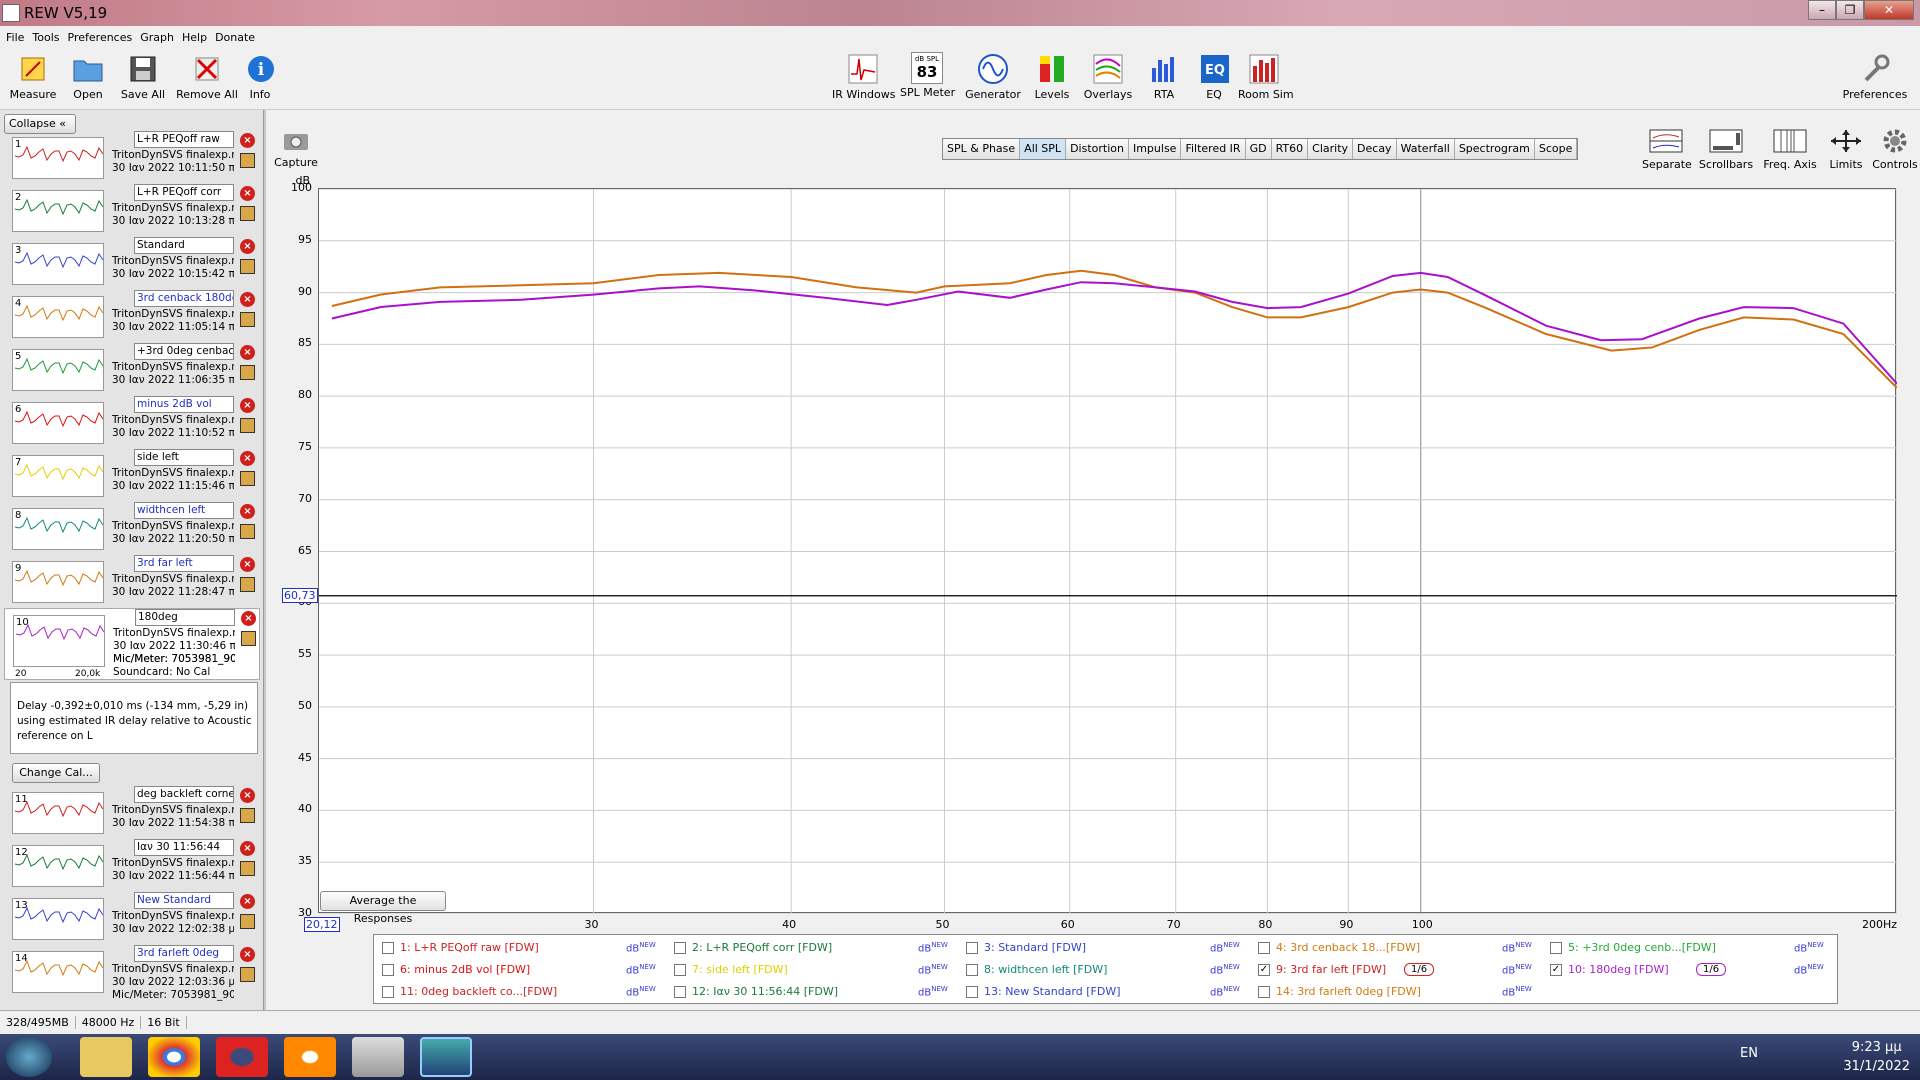 The height and width of the screenshot is (1080, 1920). Describe the element at coordinates (260, 74) in the screenshot. I see `info-button: i Info` at that location.